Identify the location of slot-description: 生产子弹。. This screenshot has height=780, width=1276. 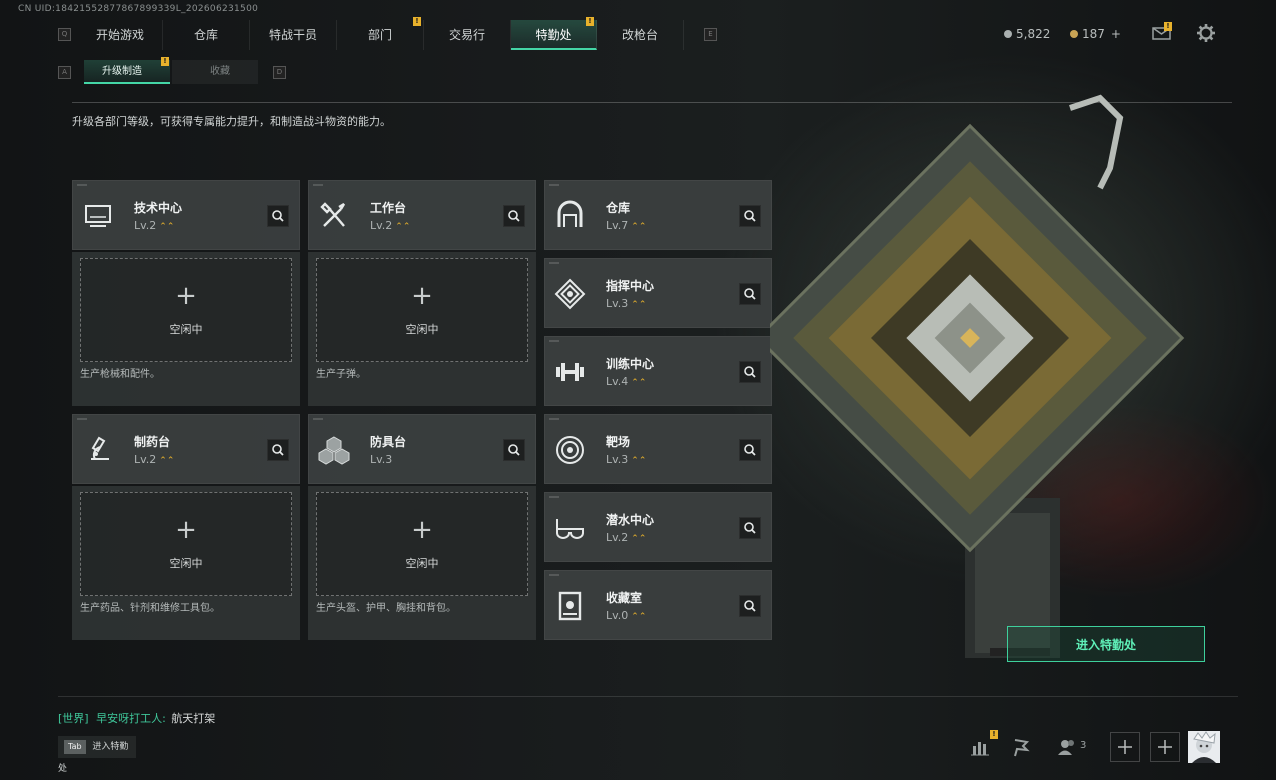
(341, 374).